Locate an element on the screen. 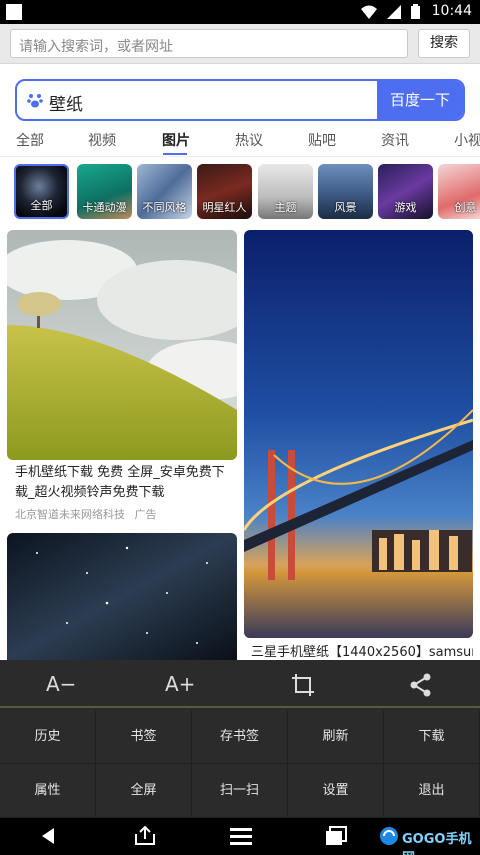  crop-icon is located at coordinates (303, 685).